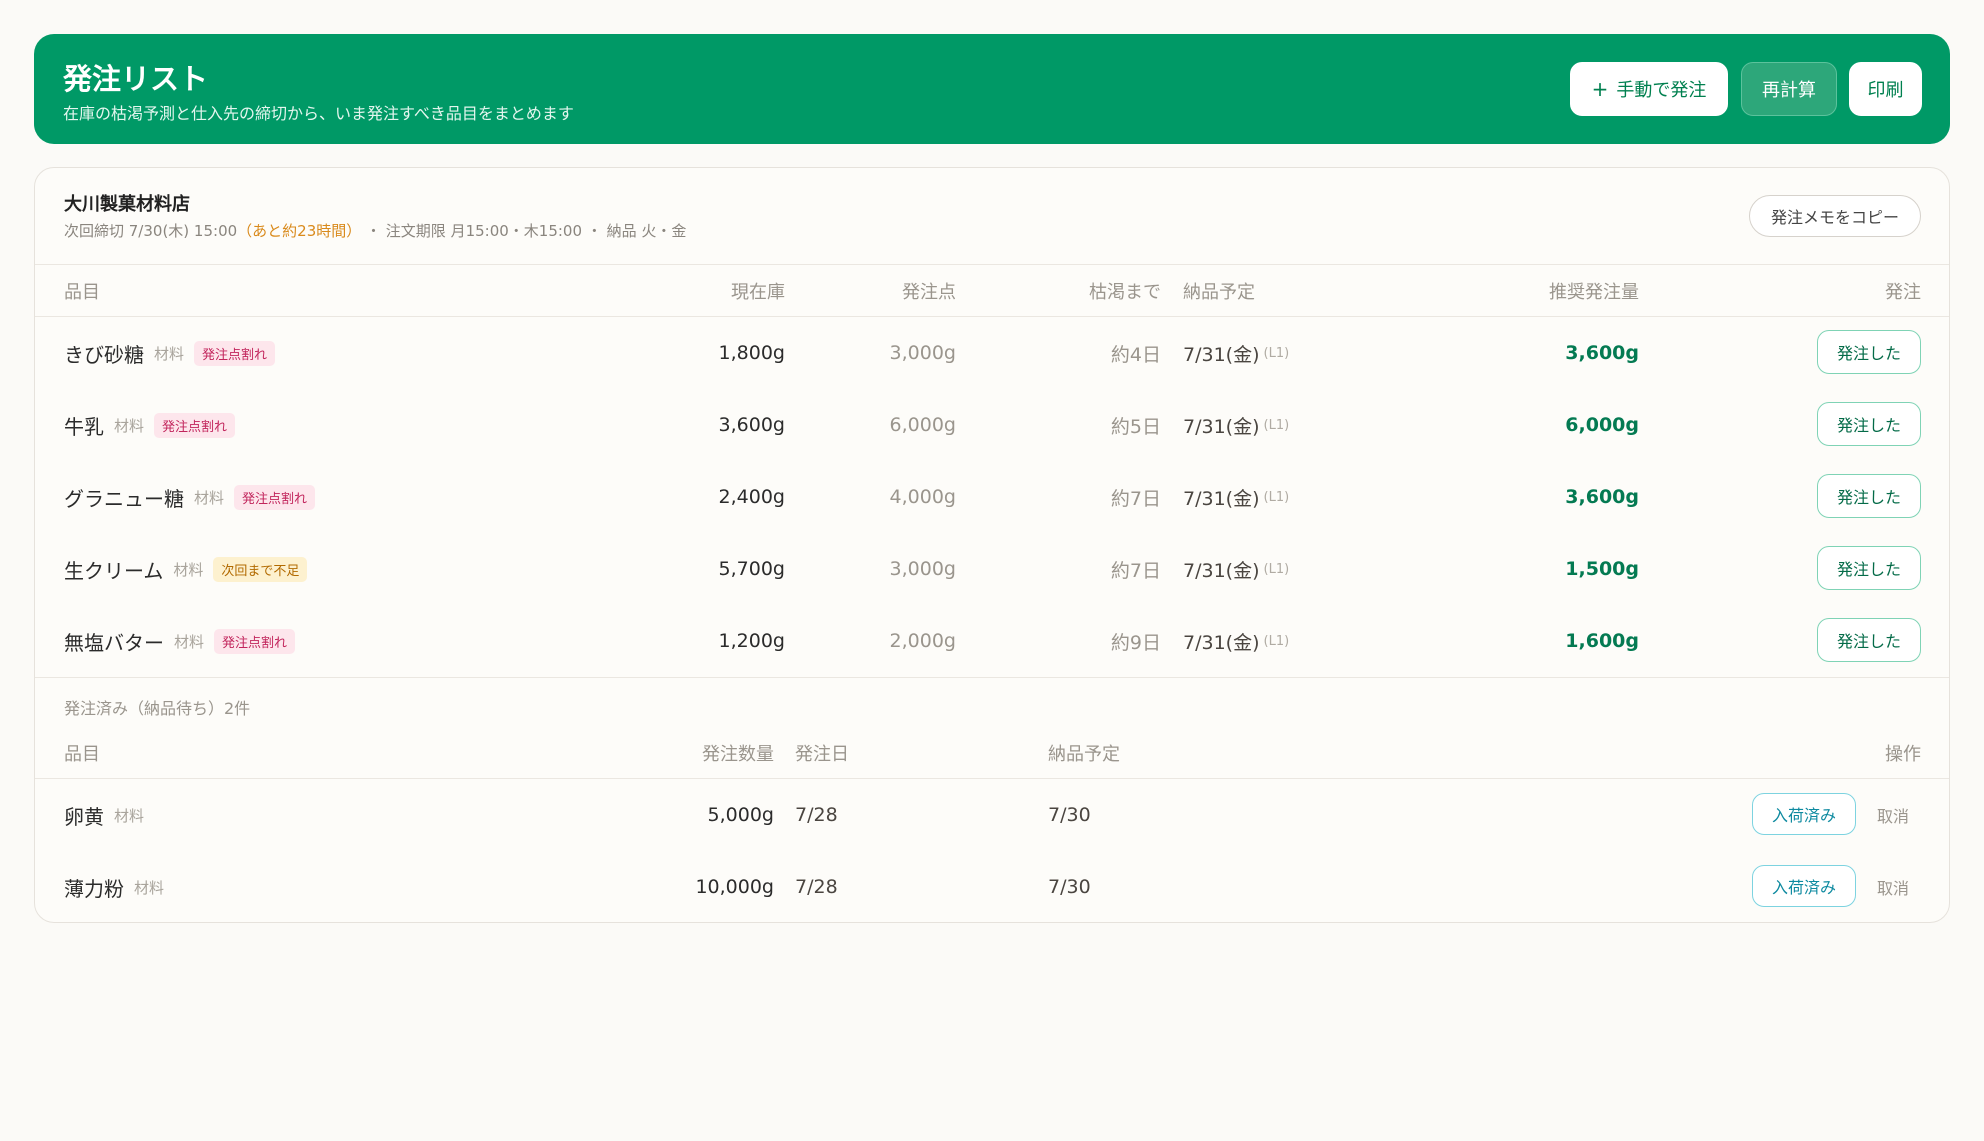 This screenshot has height=1141, width=1984. What do you see at coordinates (1602, 425) in the screenshot?
I see `recommended-qty: 6,000g` at bounding box center [1602, 425].